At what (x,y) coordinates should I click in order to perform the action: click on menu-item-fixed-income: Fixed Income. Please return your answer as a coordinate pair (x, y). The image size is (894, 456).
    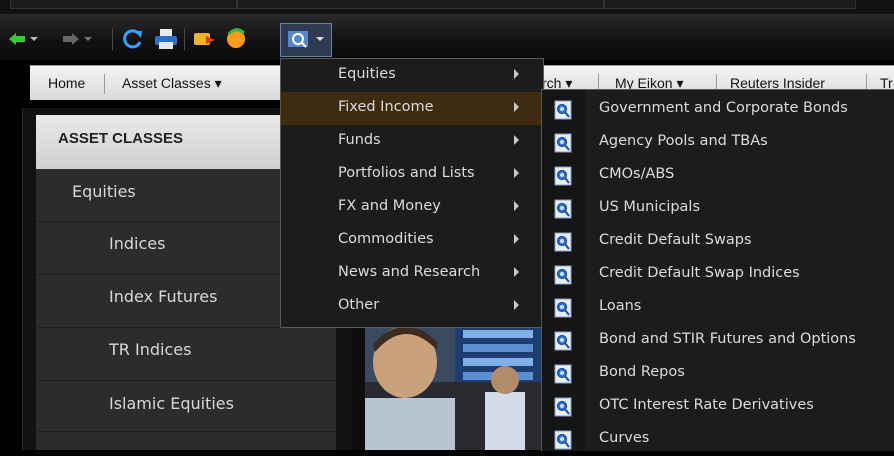
    Looking at the image, I should click on (412, 108).